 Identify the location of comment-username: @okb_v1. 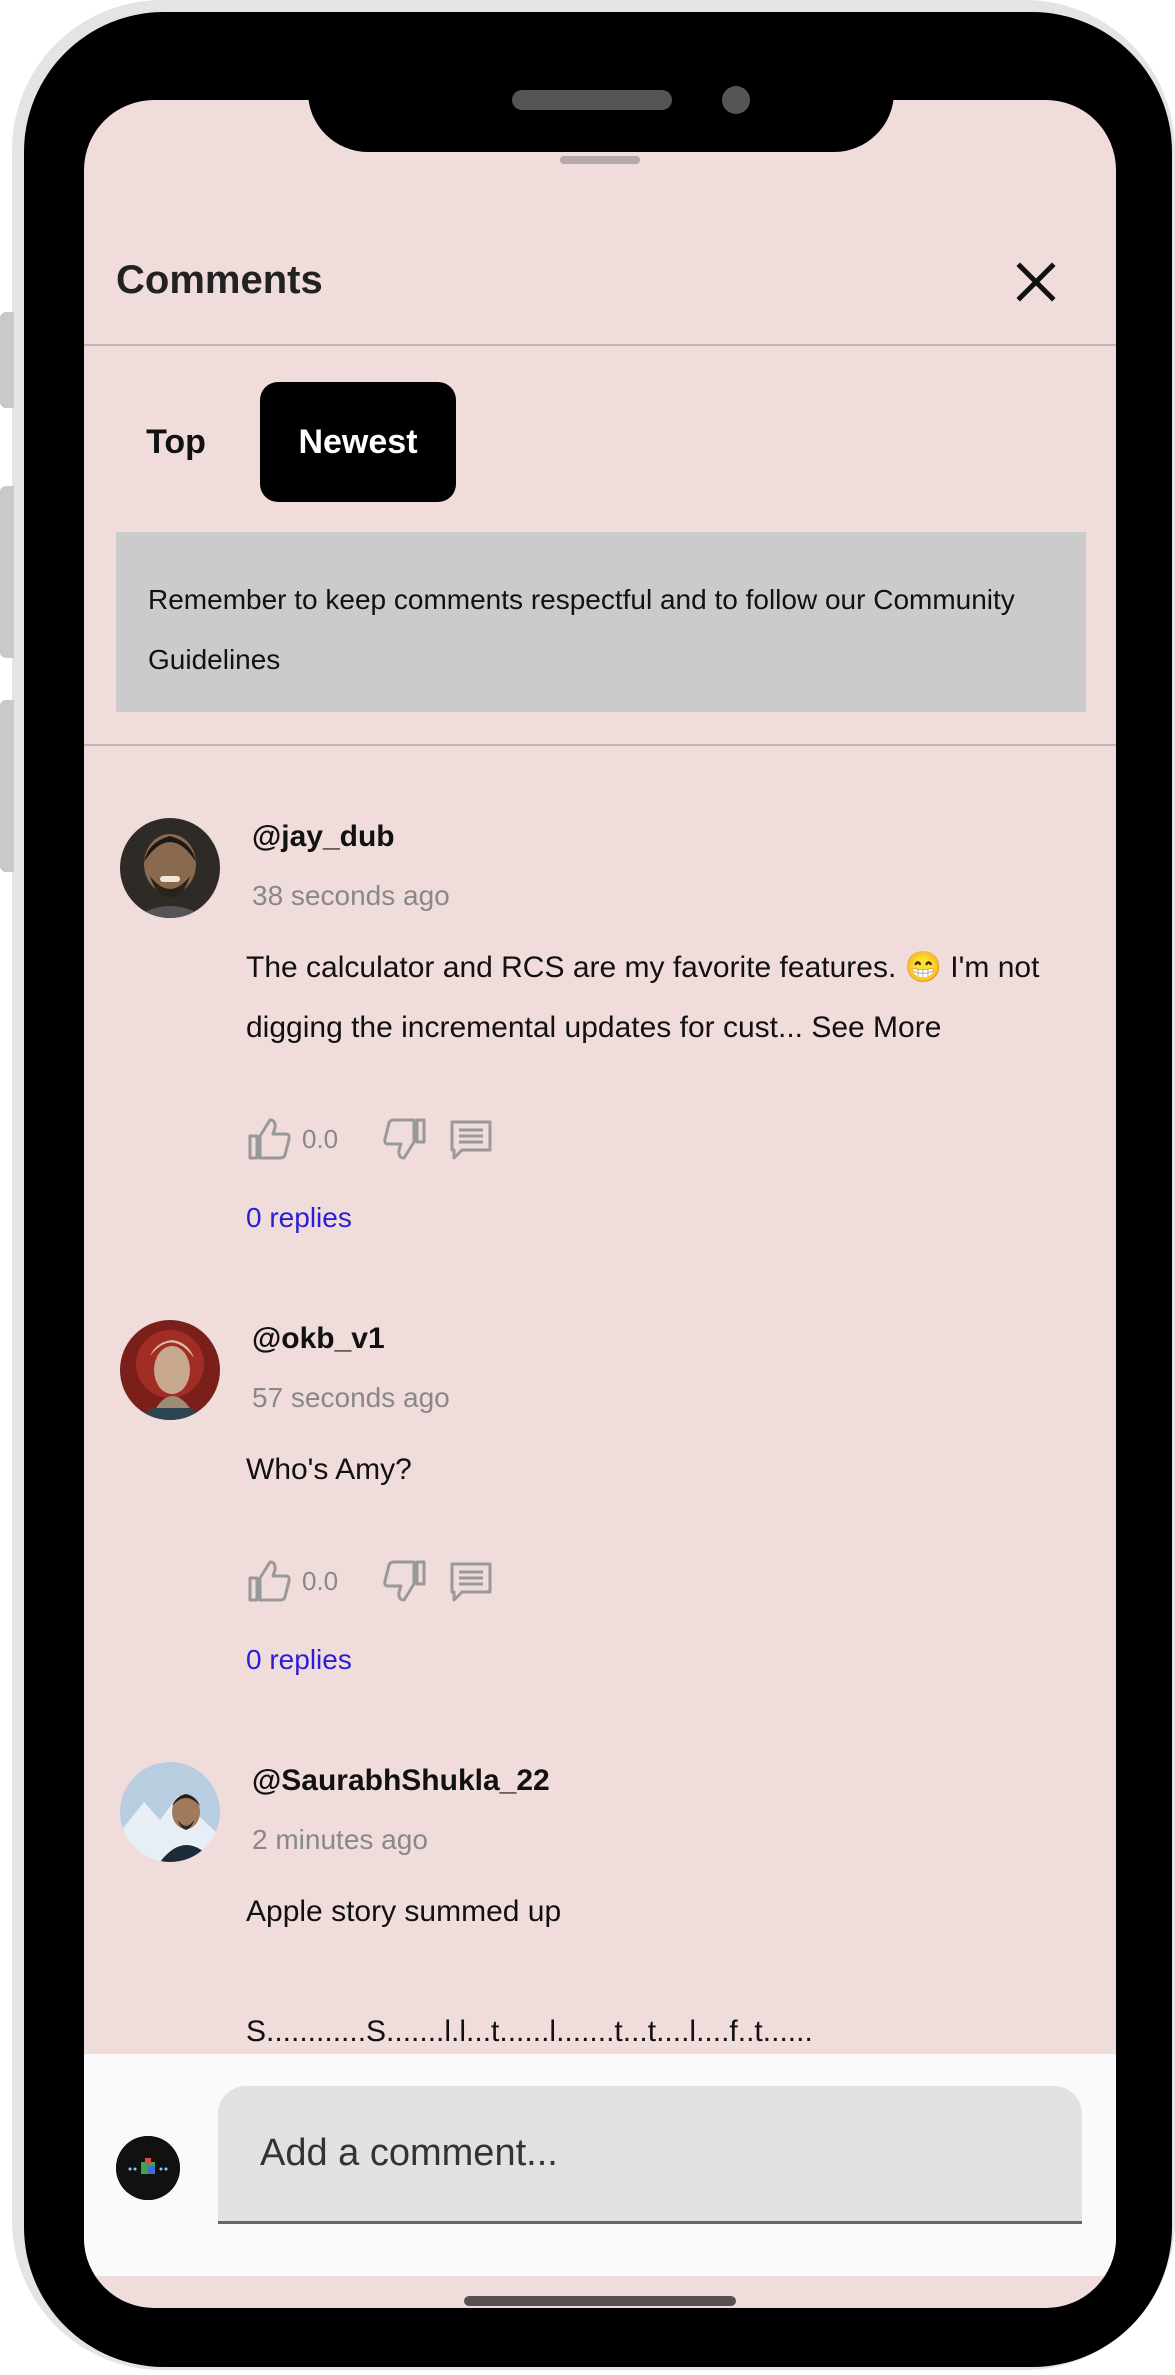
(318, 1339).